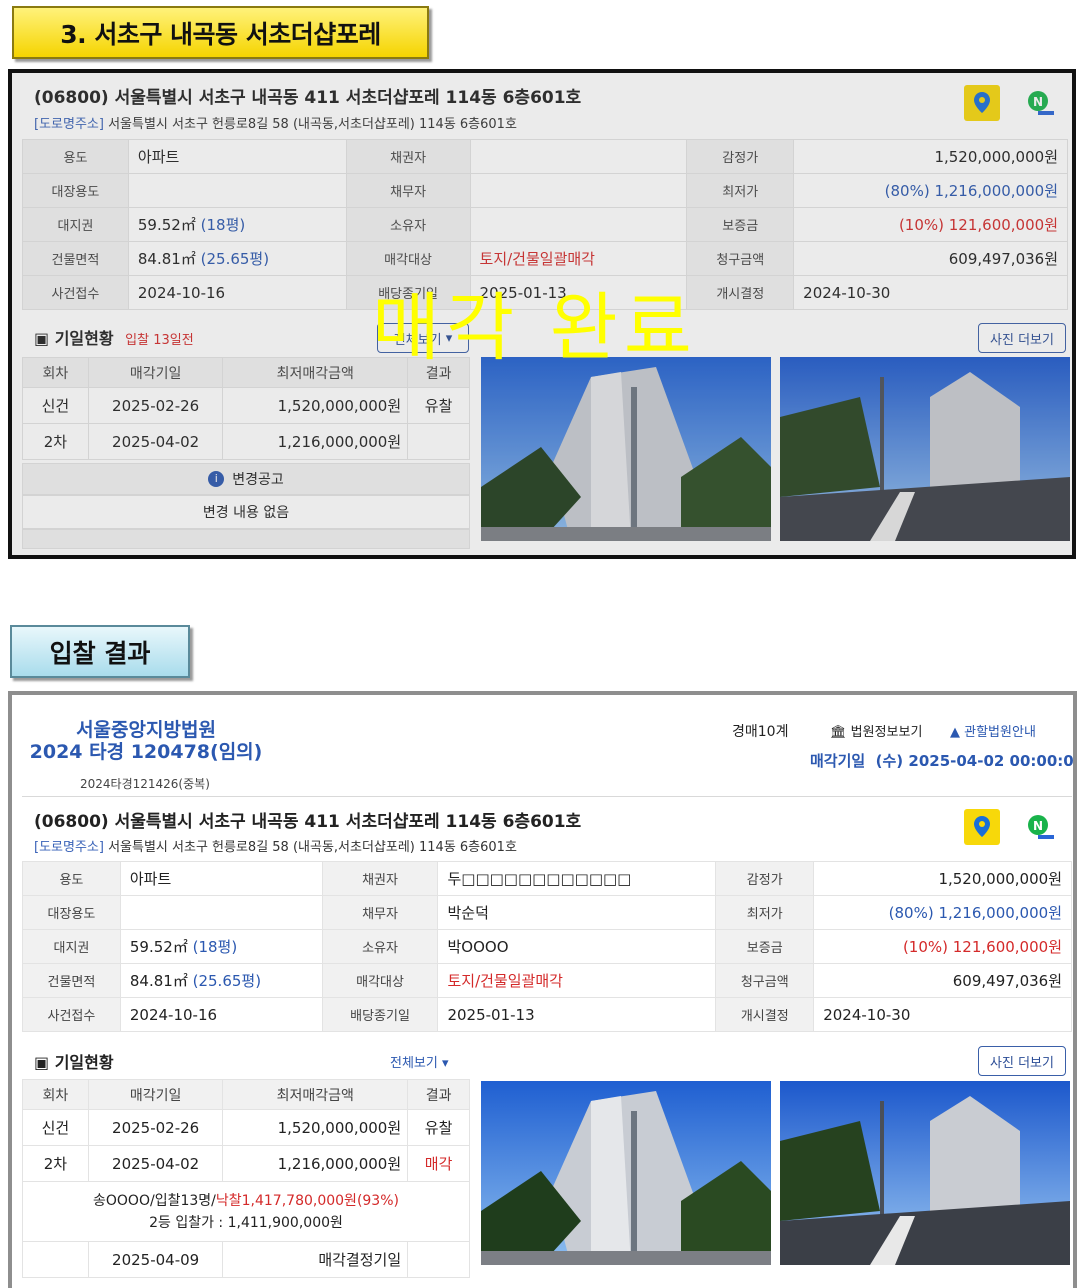  I want to click on section-title: 입찰 결과, so click(100, 653).